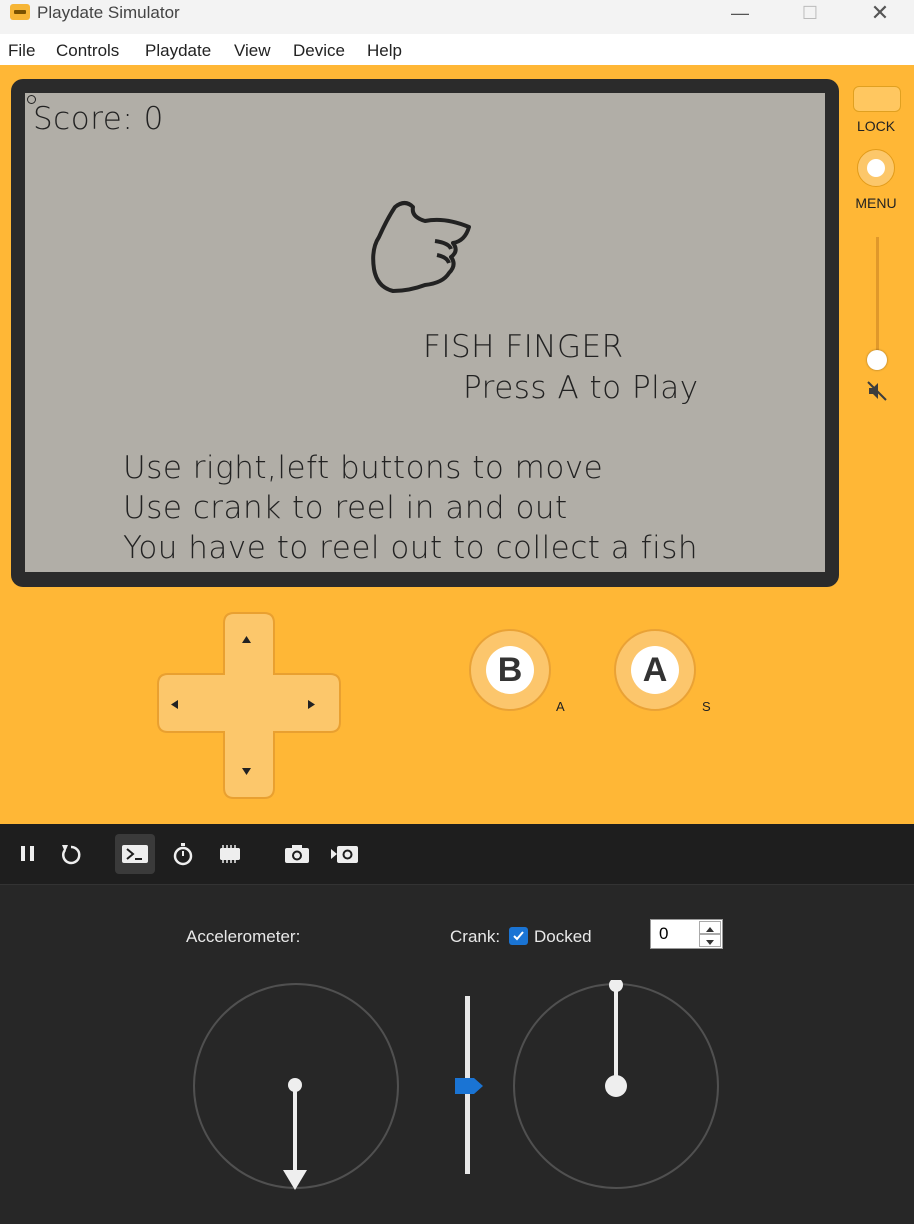  Describe the element at coordinates (876, 203) in the screenshot. I see `menu-label: MENU` at that location.